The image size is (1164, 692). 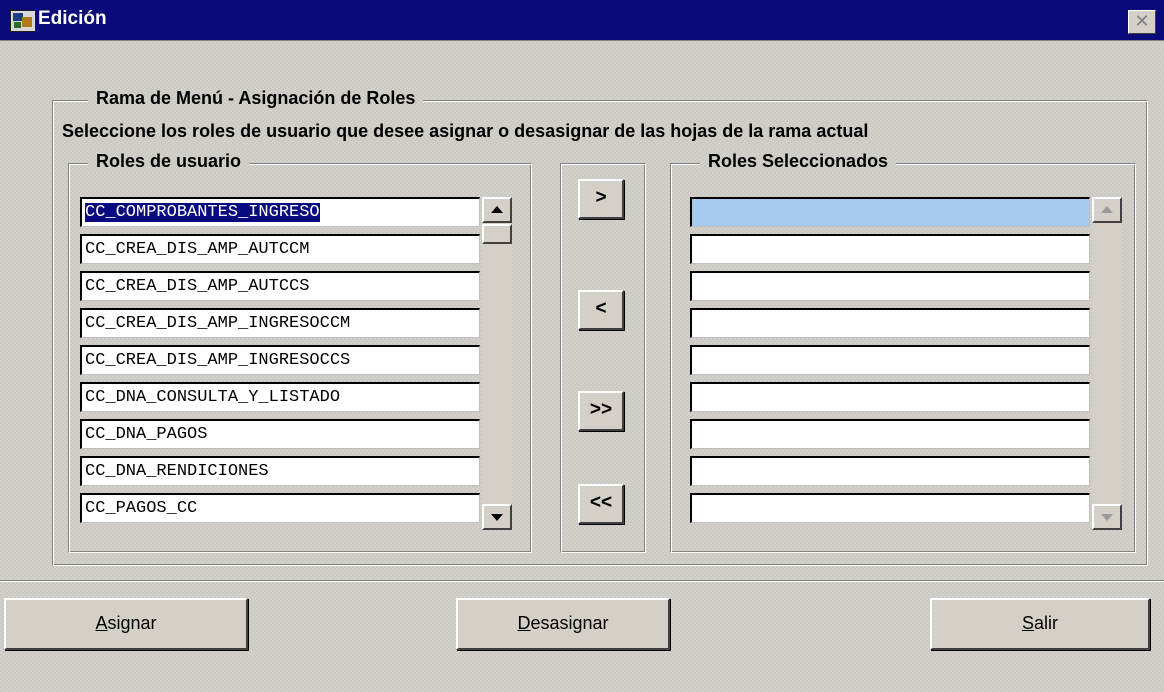 I want to click on list-item: CC_CREA_DIS_AMP_AUTCCS, so click(x=280, y=286).